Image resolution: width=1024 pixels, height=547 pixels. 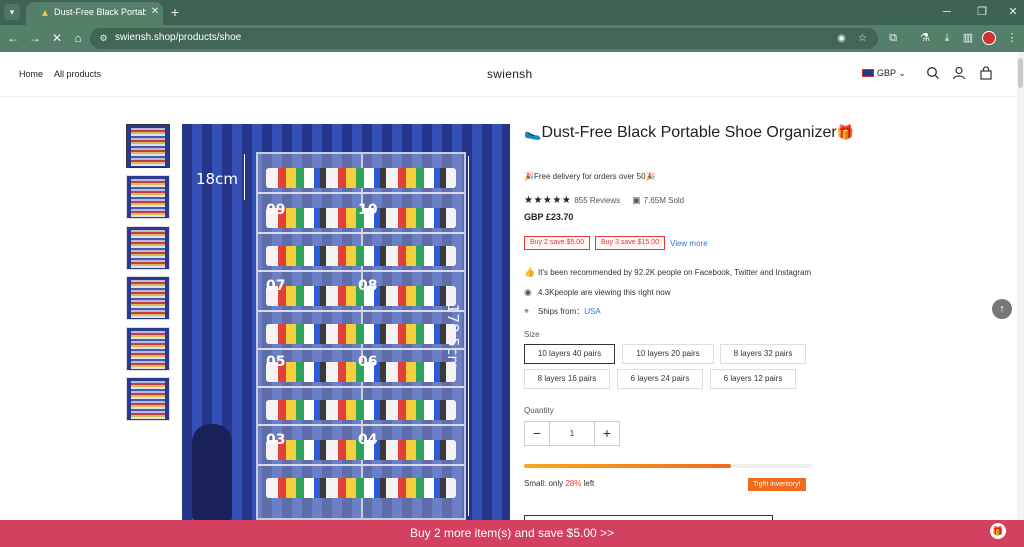 I want to click on stock-text: Small: only 28% left, so click(x=559, y=483).